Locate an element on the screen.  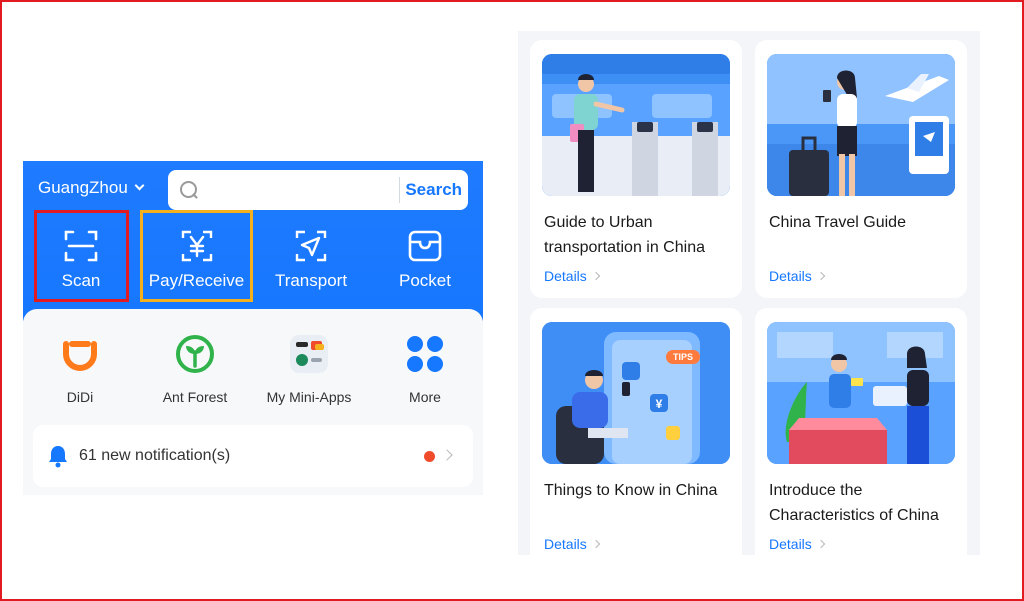
app-label: Ant Forest is located at coordinates (195, 397).